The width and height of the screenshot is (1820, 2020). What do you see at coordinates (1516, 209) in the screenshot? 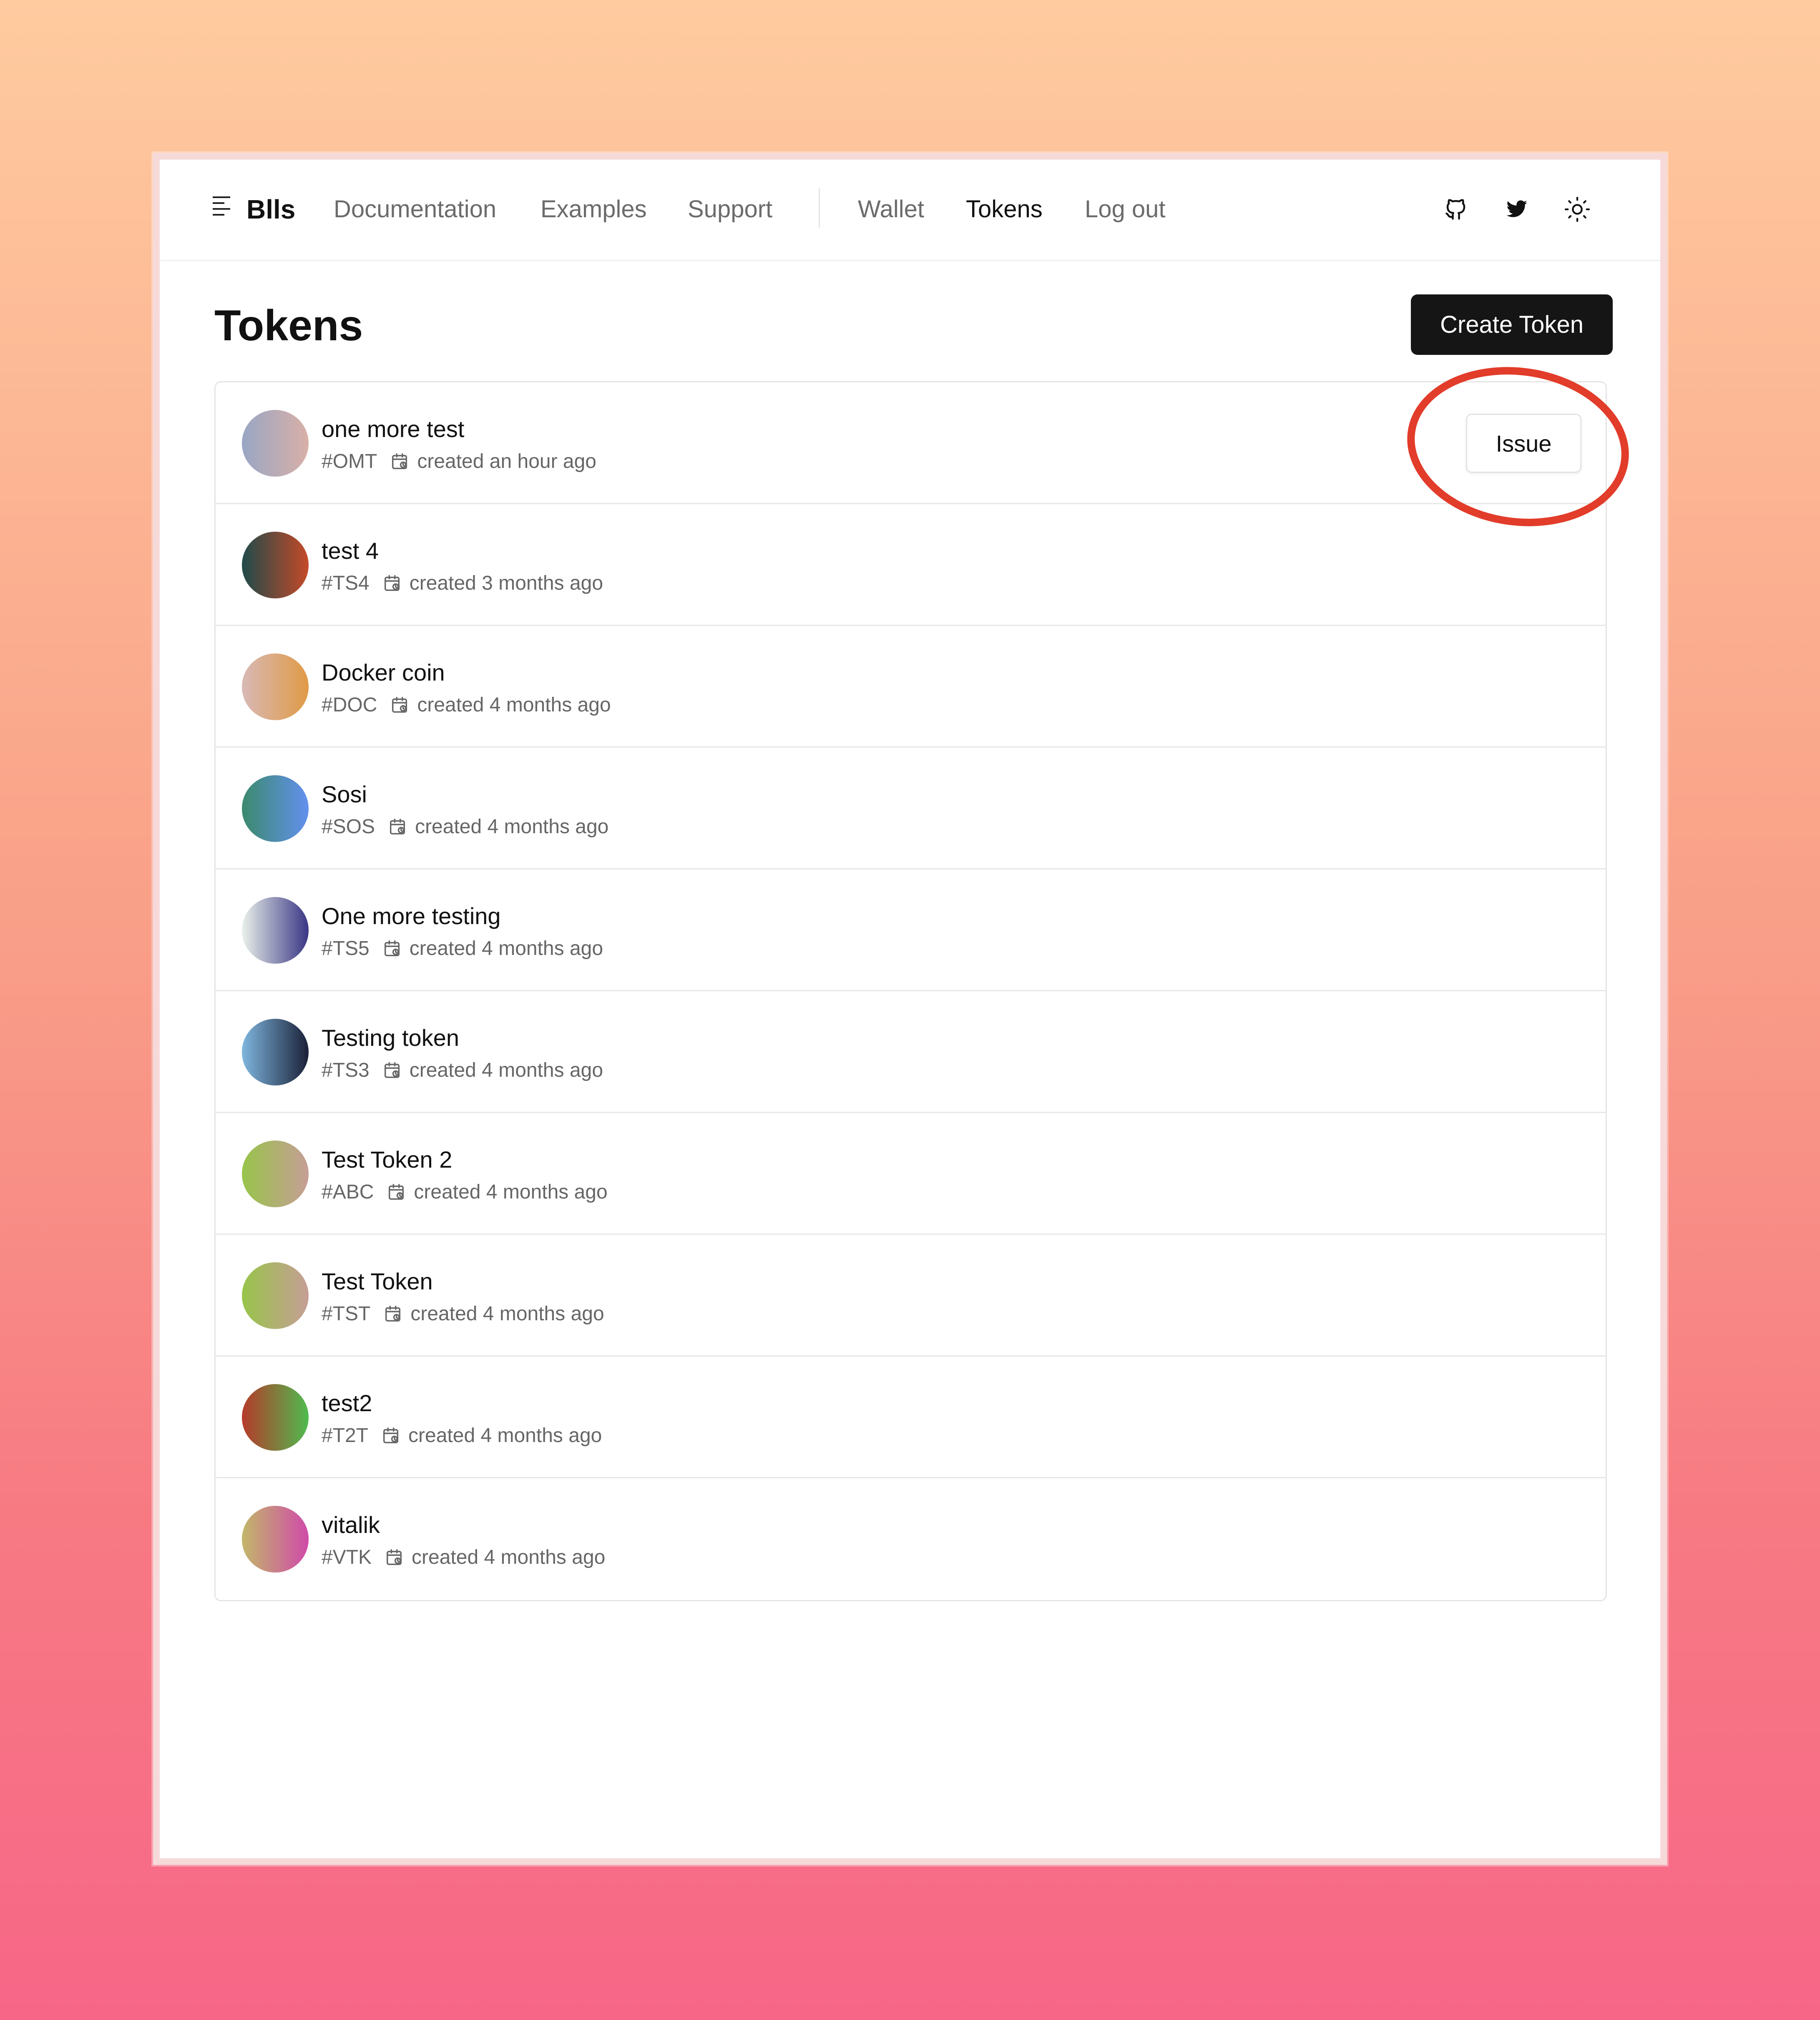
I see `twitter-icon` at bounding box center [1516, 209].